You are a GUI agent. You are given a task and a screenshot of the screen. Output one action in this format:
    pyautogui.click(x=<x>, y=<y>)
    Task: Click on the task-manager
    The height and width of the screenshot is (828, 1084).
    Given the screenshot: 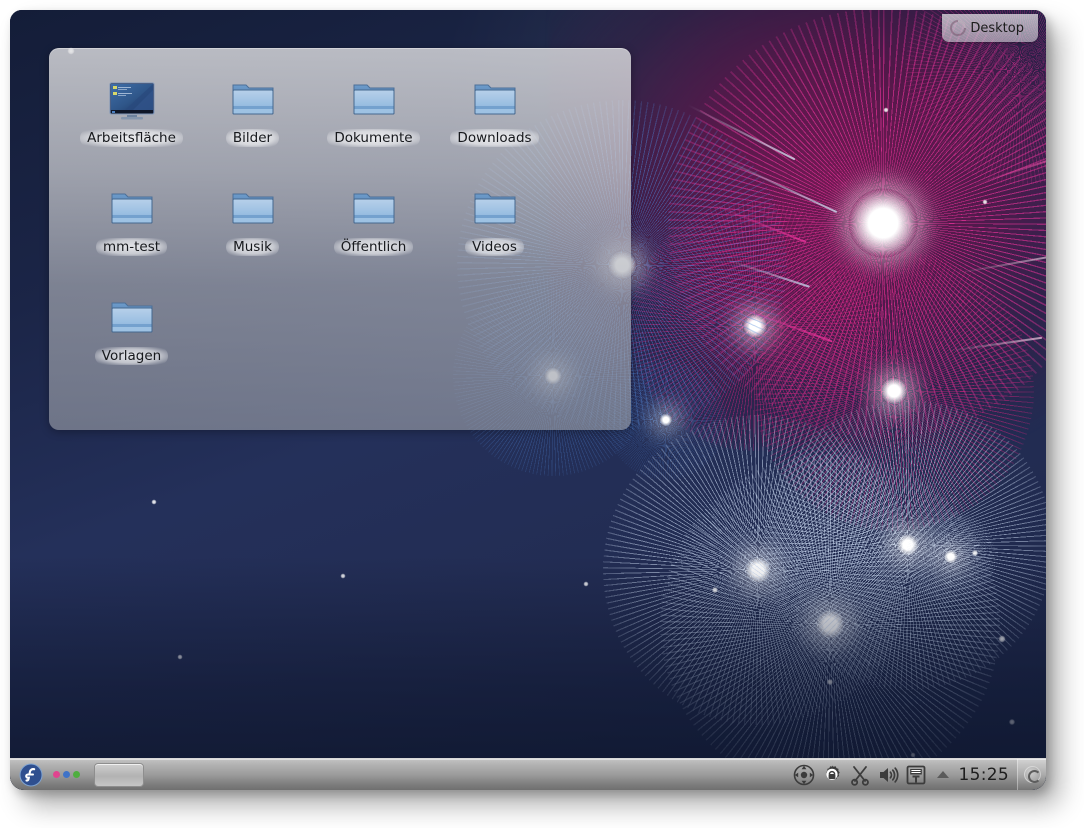 What is the action you would take?
    pyautogui.click(x=117, y=774)
    